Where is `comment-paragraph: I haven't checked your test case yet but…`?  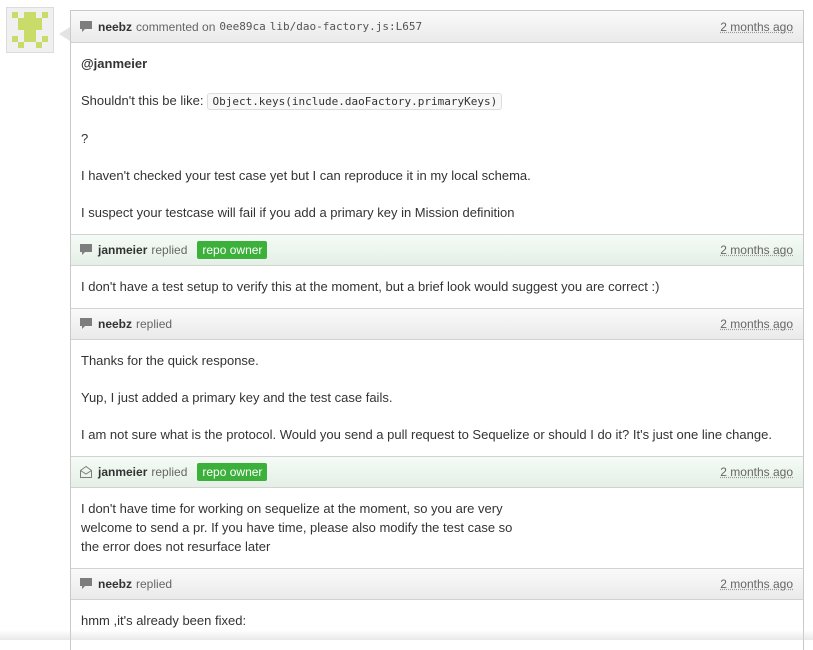 comment-paragraph: I haven't checked your test case yet but… is located at coordinates (306, 175).